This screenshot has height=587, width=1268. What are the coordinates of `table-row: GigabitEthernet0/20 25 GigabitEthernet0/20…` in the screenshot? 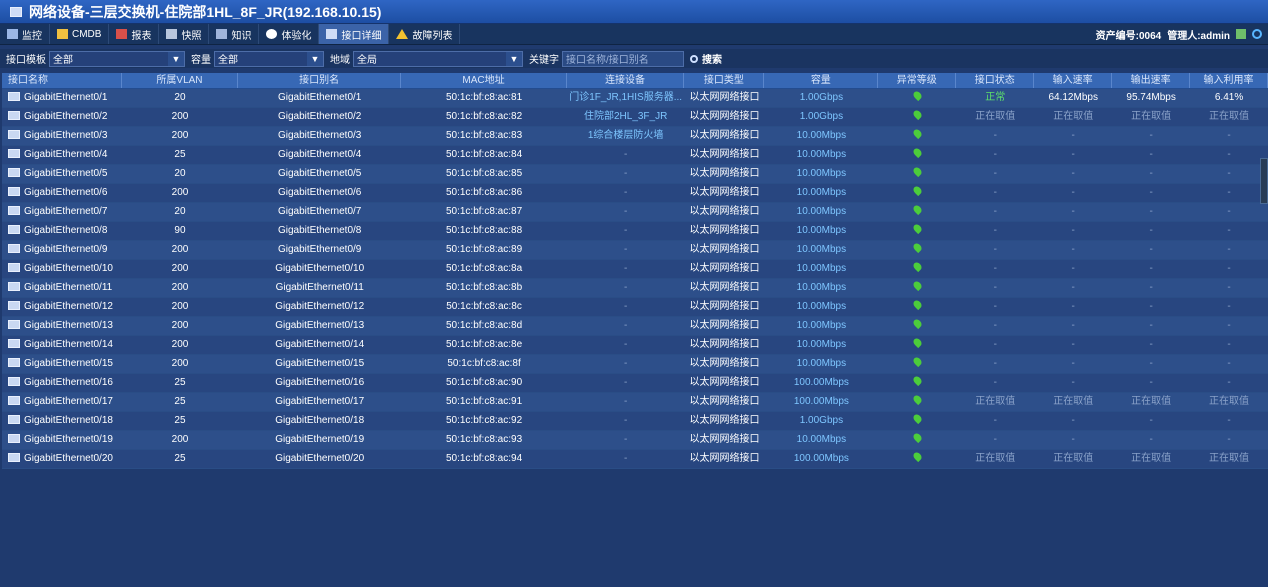 It's located at (635, 459).